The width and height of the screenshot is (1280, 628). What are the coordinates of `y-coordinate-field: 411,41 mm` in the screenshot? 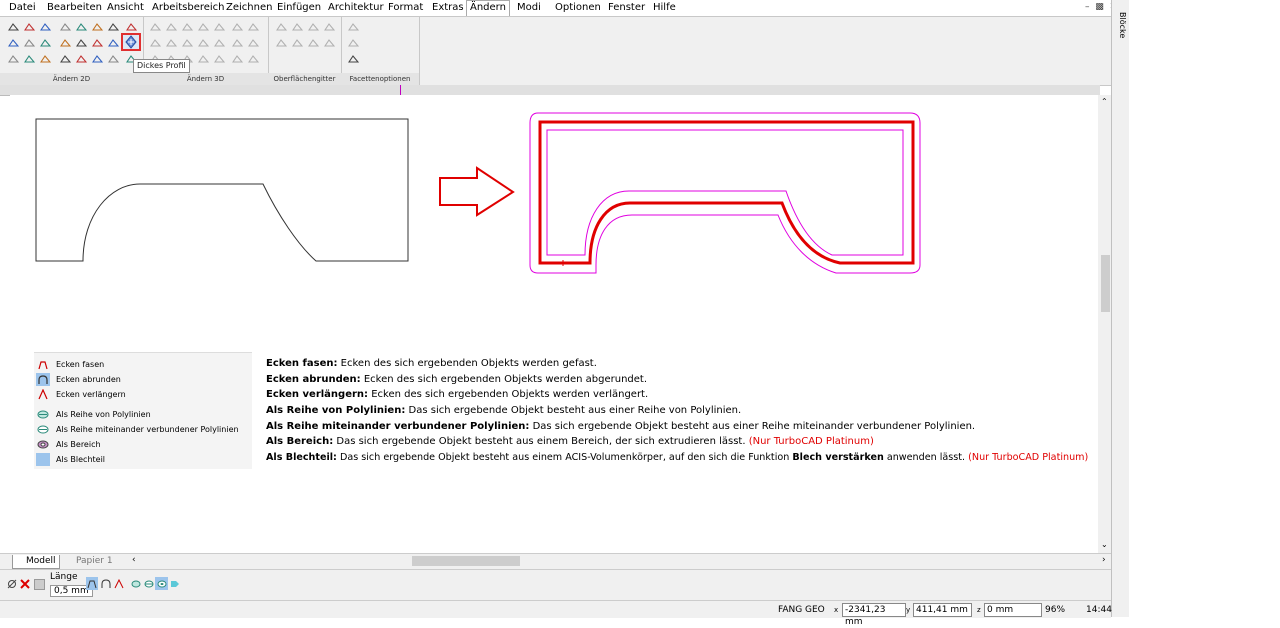 It's located at (942, 610).